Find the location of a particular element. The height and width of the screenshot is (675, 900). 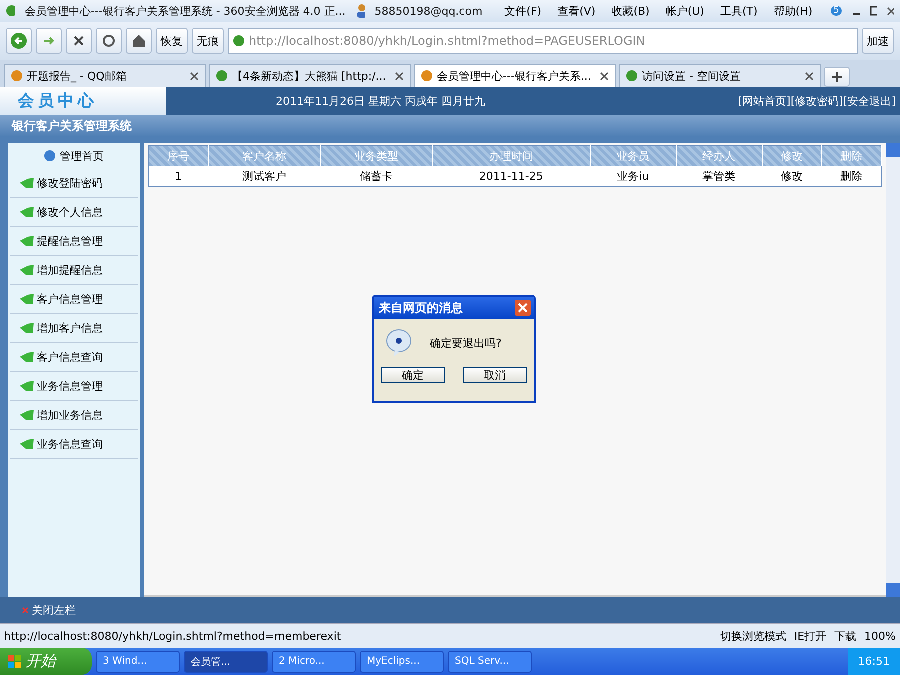

address-field: http://localhost:8080/yhkh/Login.shtml?method=PAGEUSERLOGIN is located at coordinates (543, 41).